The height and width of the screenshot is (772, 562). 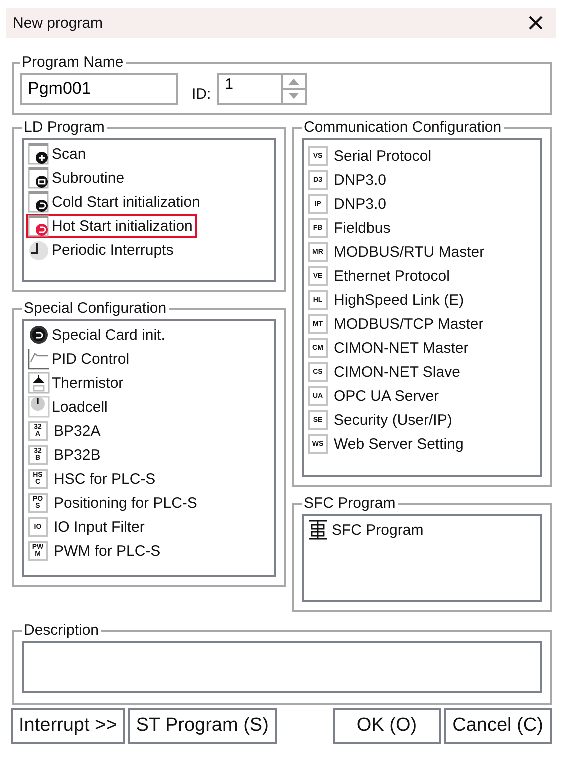 I want to click on thermistor-icon, so click(x=39, y=383).